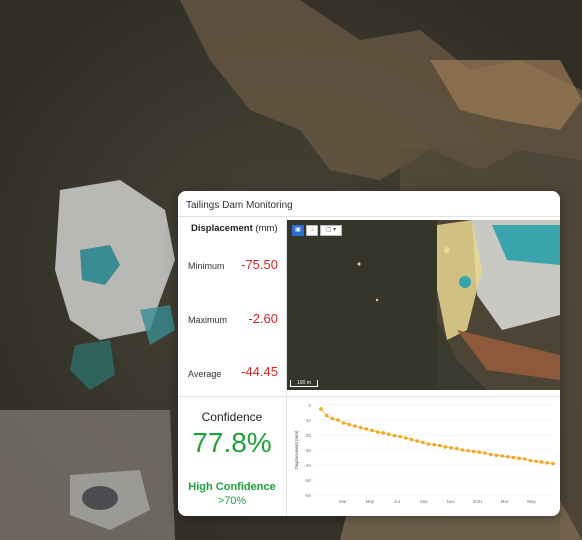 The width and height of the screenshot is (582, 540). I want to click on y-tick-label: -60, so click(307, 495).